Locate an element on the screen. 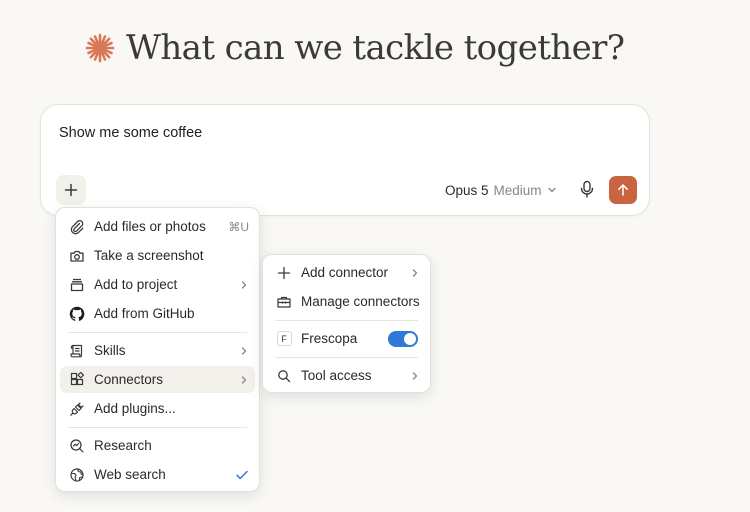  microphone-icon is located at coordinates (587, 189).